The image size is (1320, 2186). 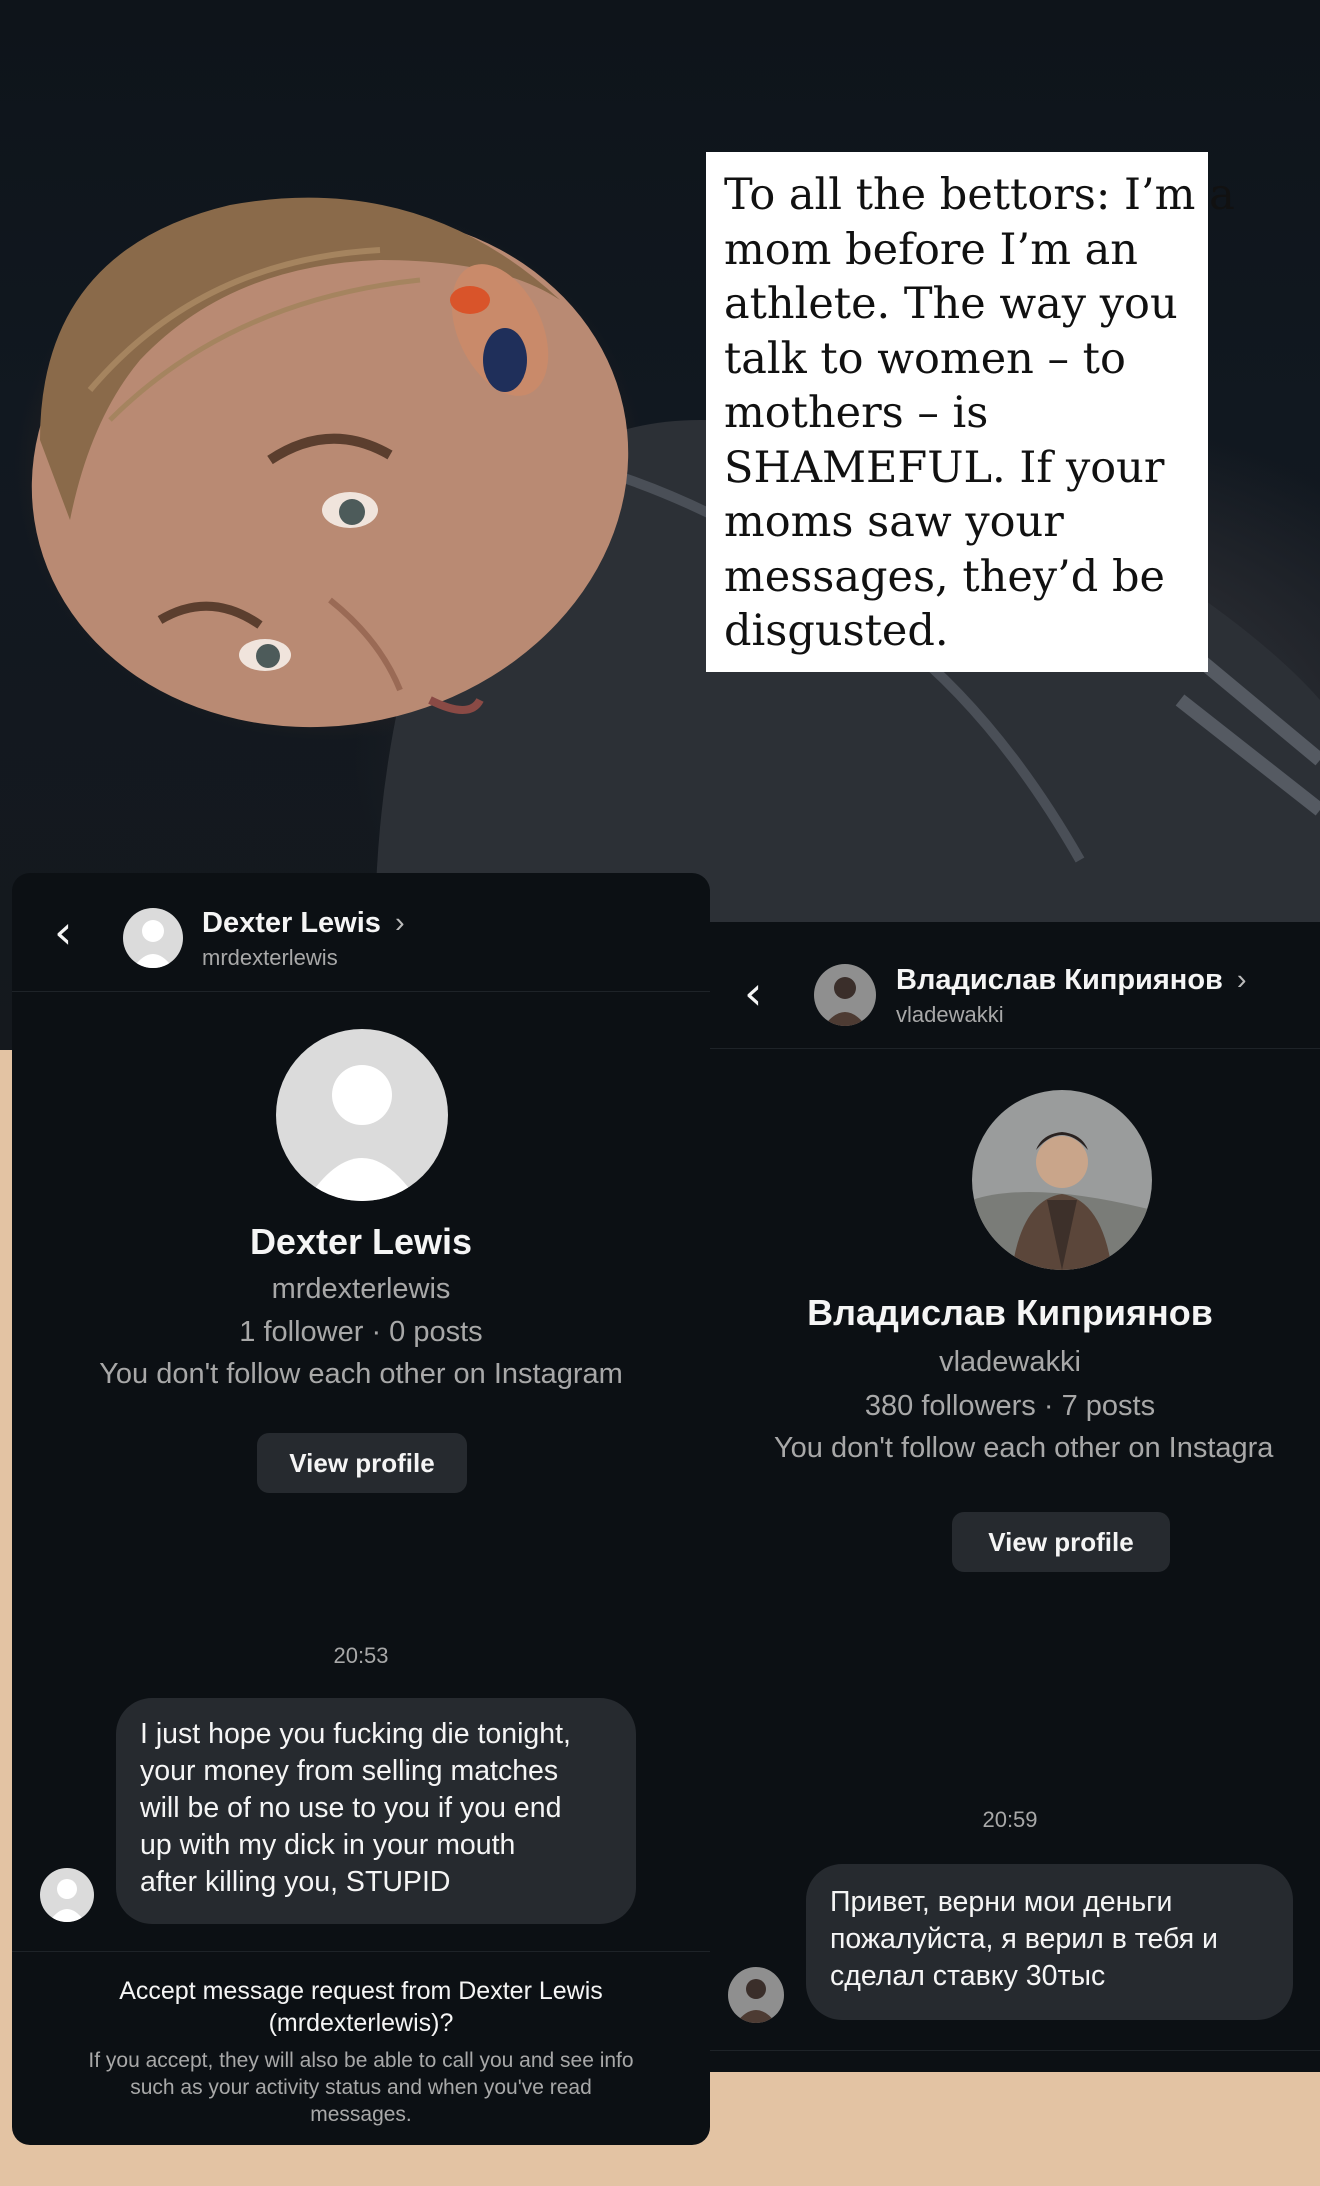 What do you see at coordinates (951, 304) in the screenshot?
I see `caption-line: athlete. The way you` at bounding box center [951, 304].